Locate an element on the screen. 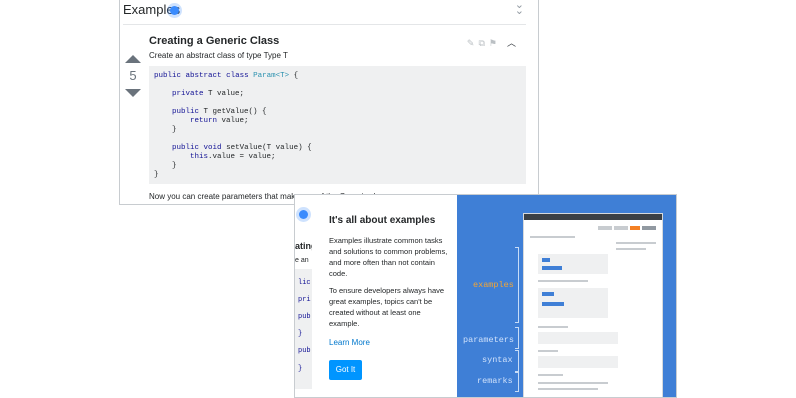 The width and height of the screenshot is (796, 398). downvote-arrow-icon is located at coordinates (133, 93).